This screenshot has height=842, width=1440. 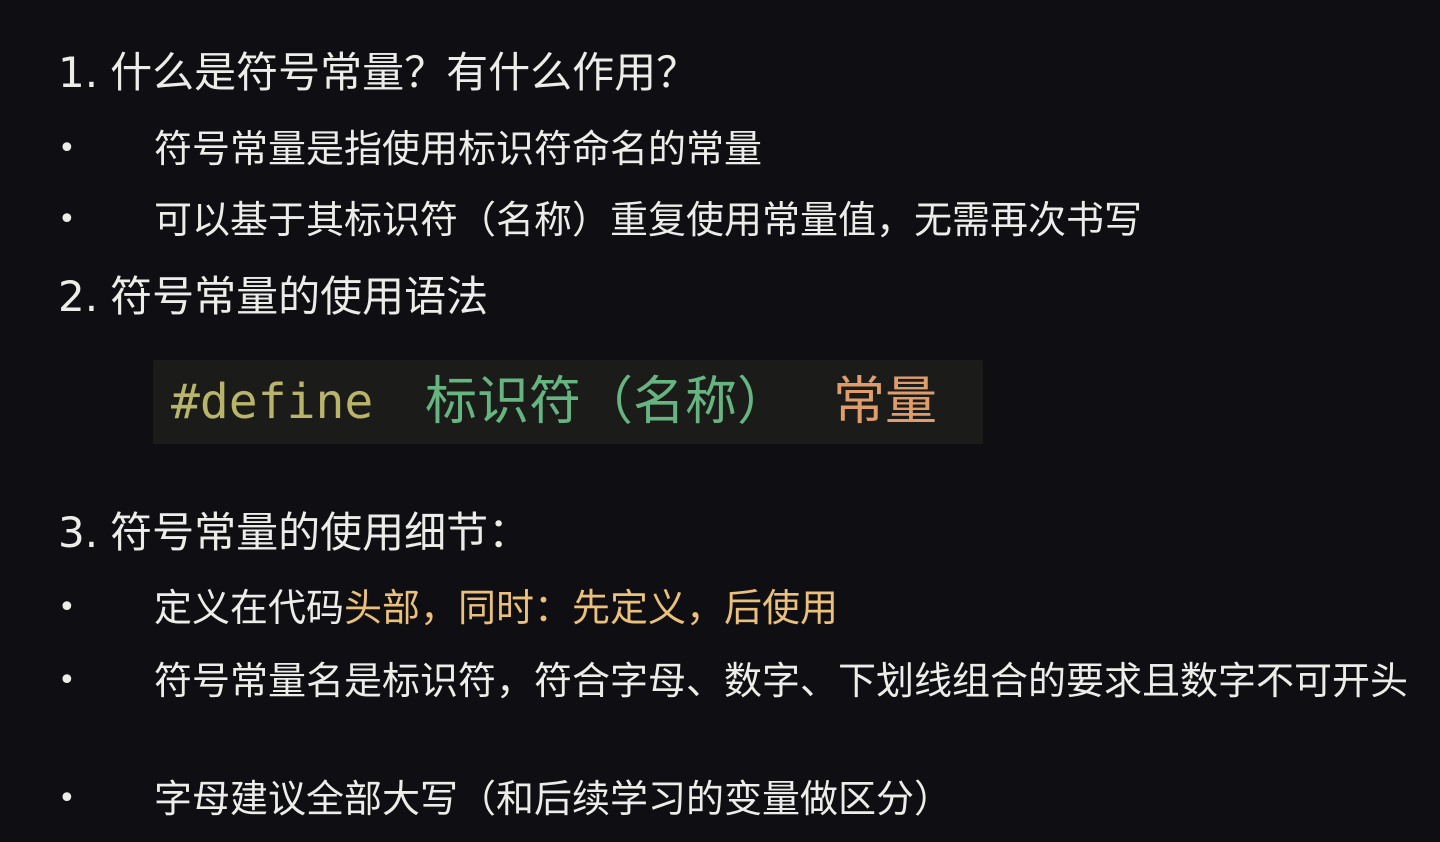 I want to click on bullet-text: 可以基于其标识符（名称）重复使用常量值，无需再次书写, so click(x=648, y=220).